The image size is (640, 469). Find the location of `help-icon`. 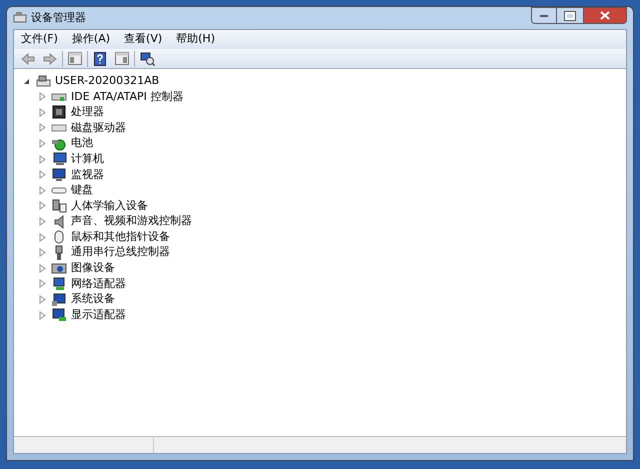

help-icon is located at coordinates (100, 59).